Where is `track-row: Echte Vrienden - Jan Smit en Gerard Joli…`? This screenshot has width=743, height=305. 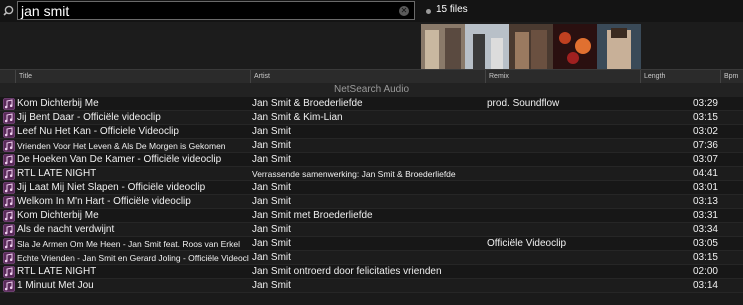 track-row: Echte Vrienden - Jan Smit en Gerard Joli… is located at coordinates (371, 258).